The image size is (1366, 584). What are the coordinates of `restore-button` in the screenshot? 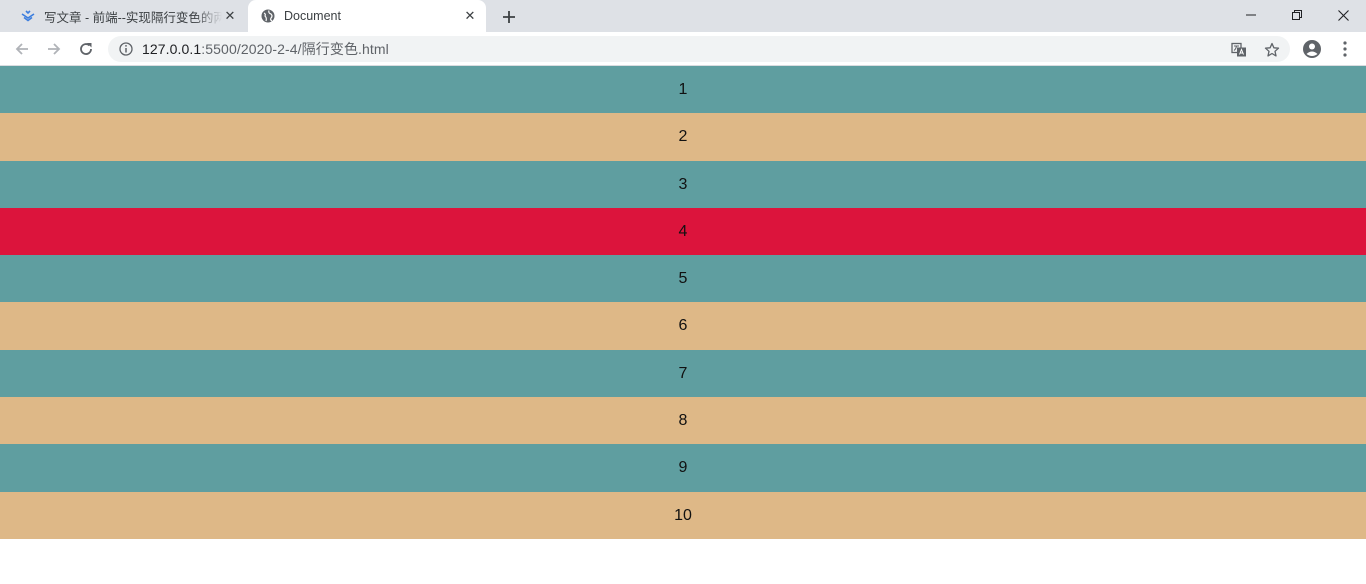 It's located at (1297, 15).